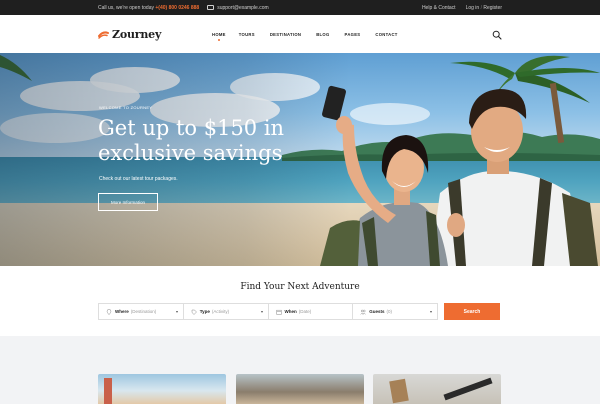 The height and width of the screenshot is (404, 600). What do you see at coordinates (278, 312) in the screenshot?
I see `calendar-icon` at bounding box center [278, 312].